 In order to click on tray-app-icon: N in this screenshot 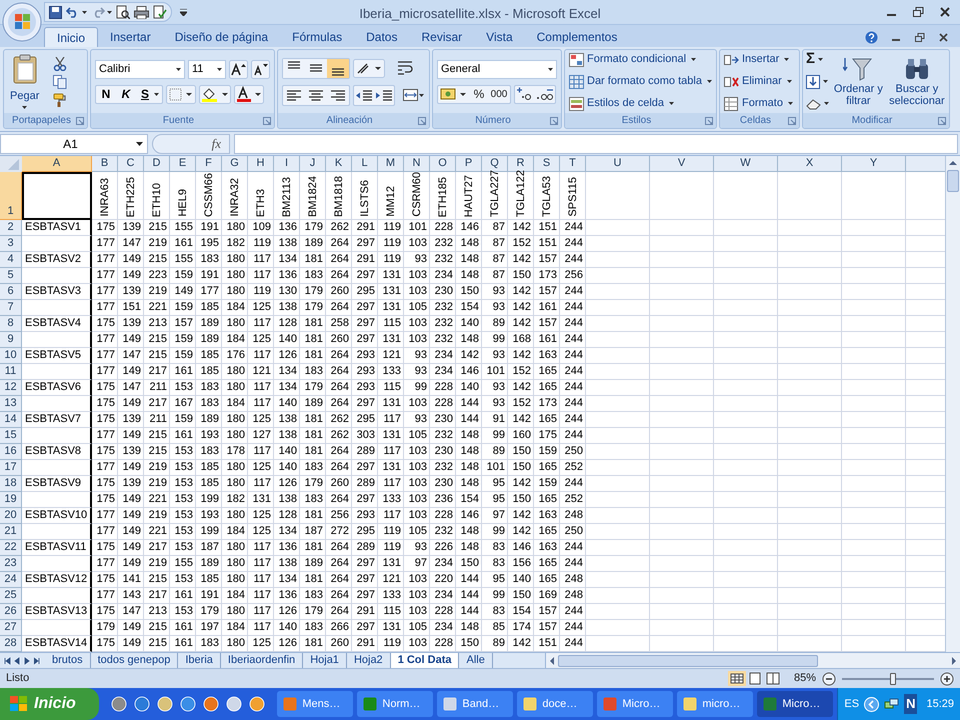, I will do `click(911, 704)`.